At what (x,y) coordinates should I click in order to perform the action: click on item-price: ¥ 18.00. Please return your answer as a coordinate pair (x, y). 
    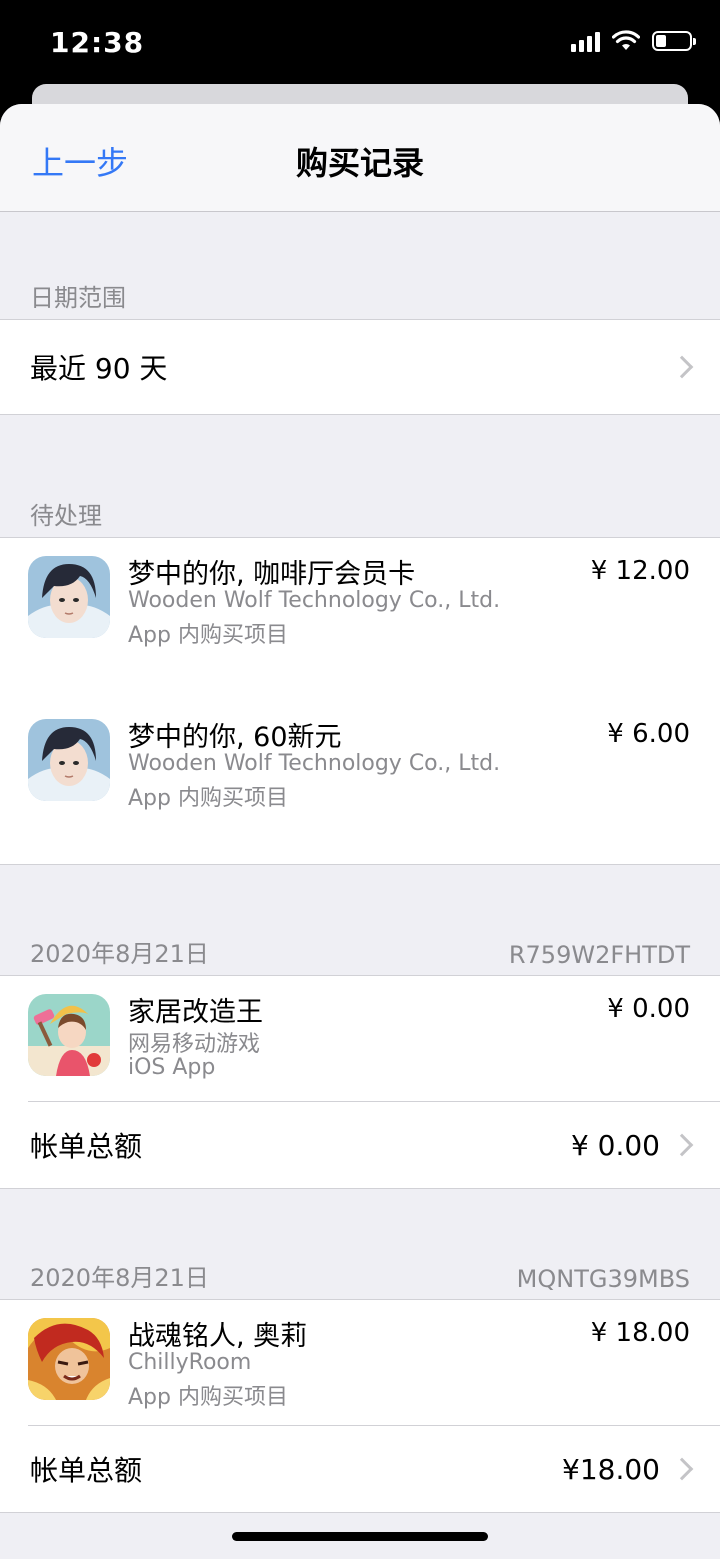
    Looking at the image, I should click on (640, 1333).